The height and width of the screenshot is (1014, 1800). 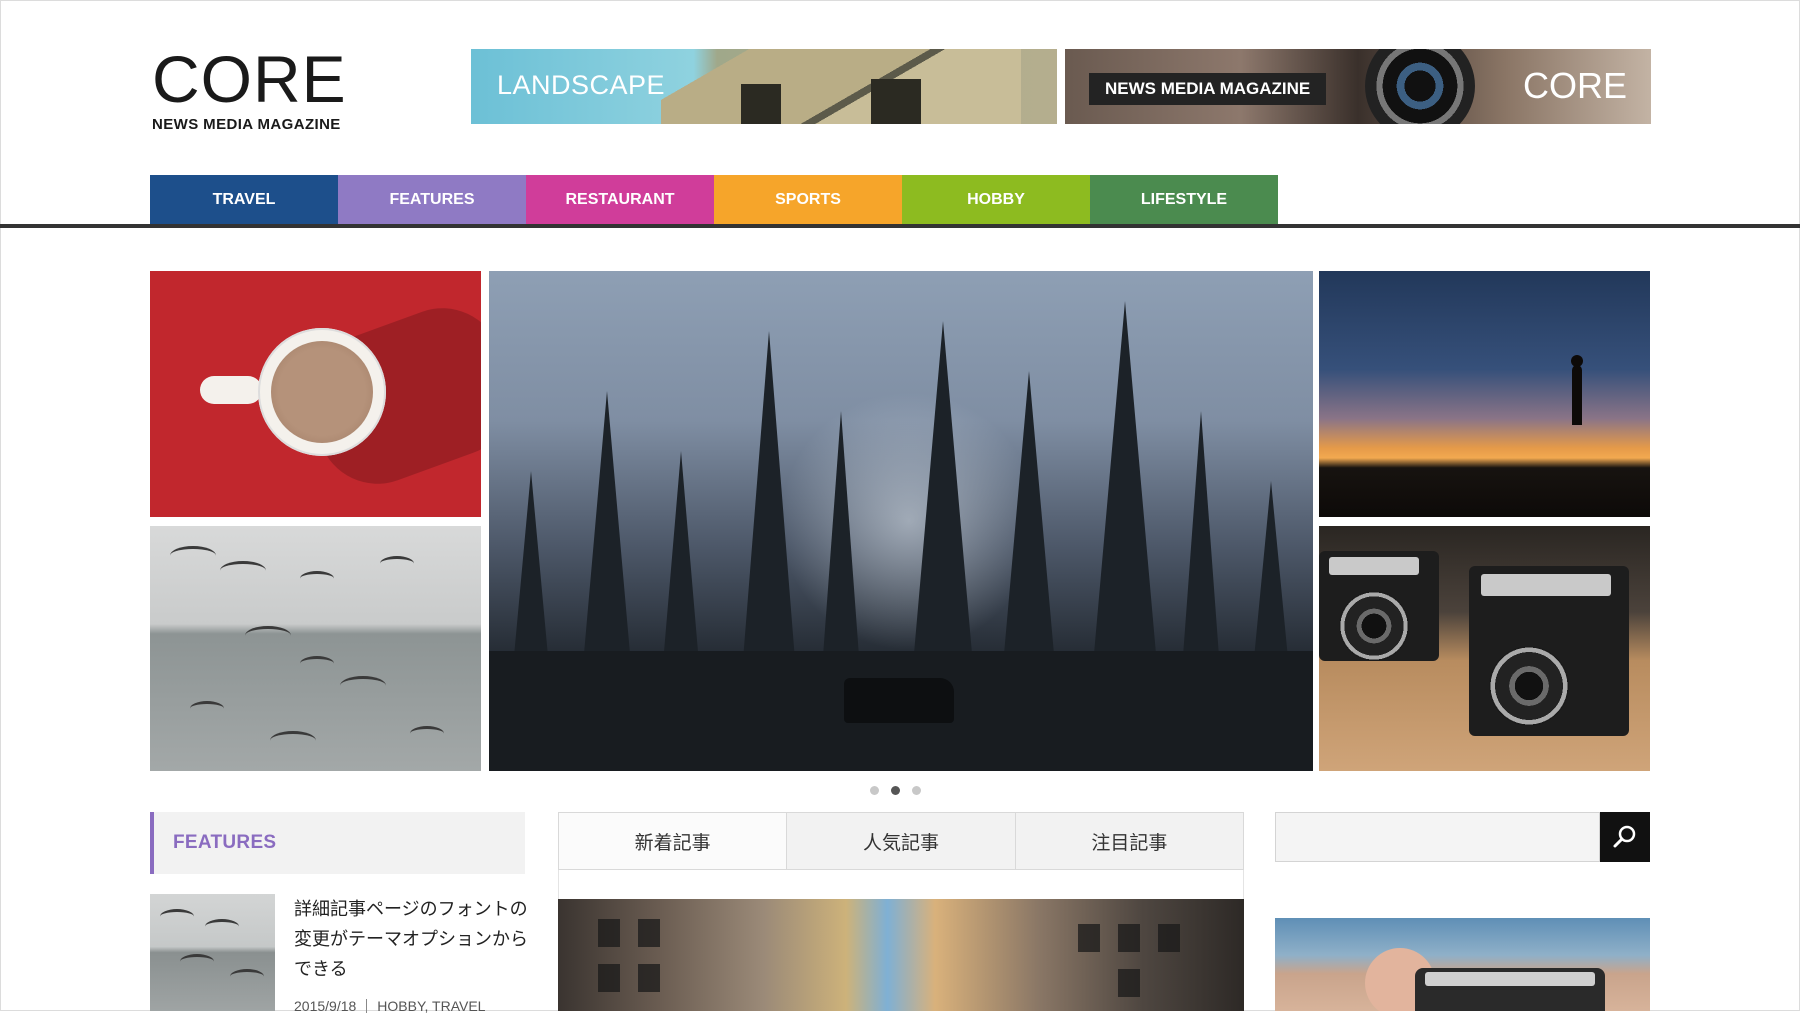 What do you see at coordinates (1125, 506) in the screenshot?
I see `tree` at bounding box center [1125, 506].